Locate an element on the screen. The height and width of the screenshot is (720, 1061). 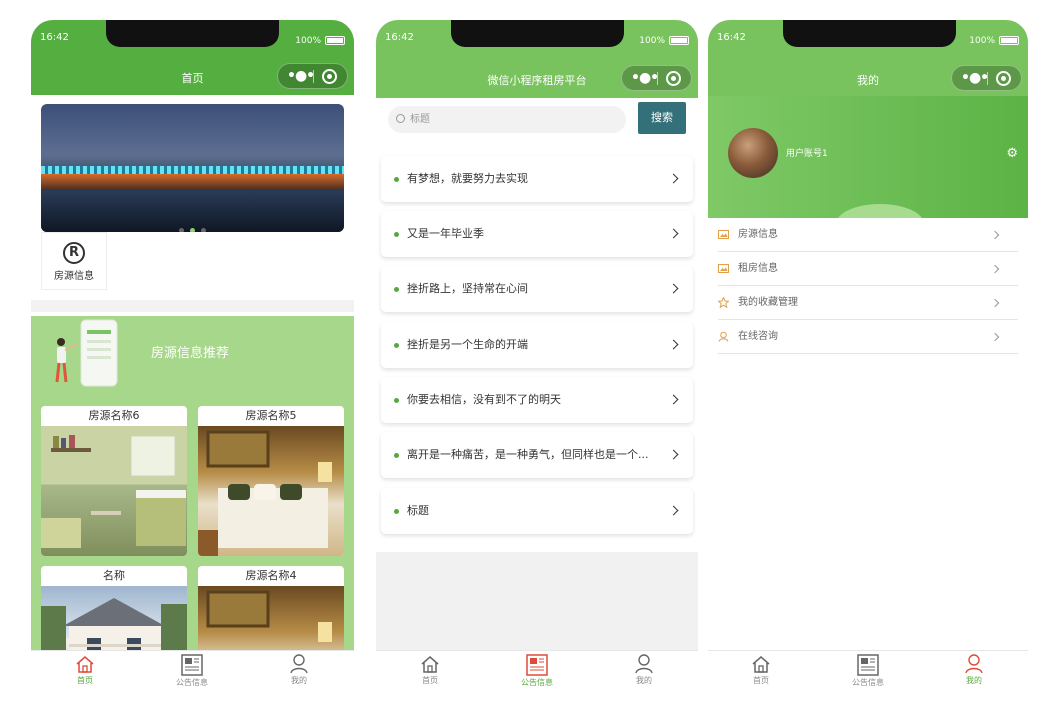
profile-card: 用户账号1 ⚙ is located at coordinates (868, 157).